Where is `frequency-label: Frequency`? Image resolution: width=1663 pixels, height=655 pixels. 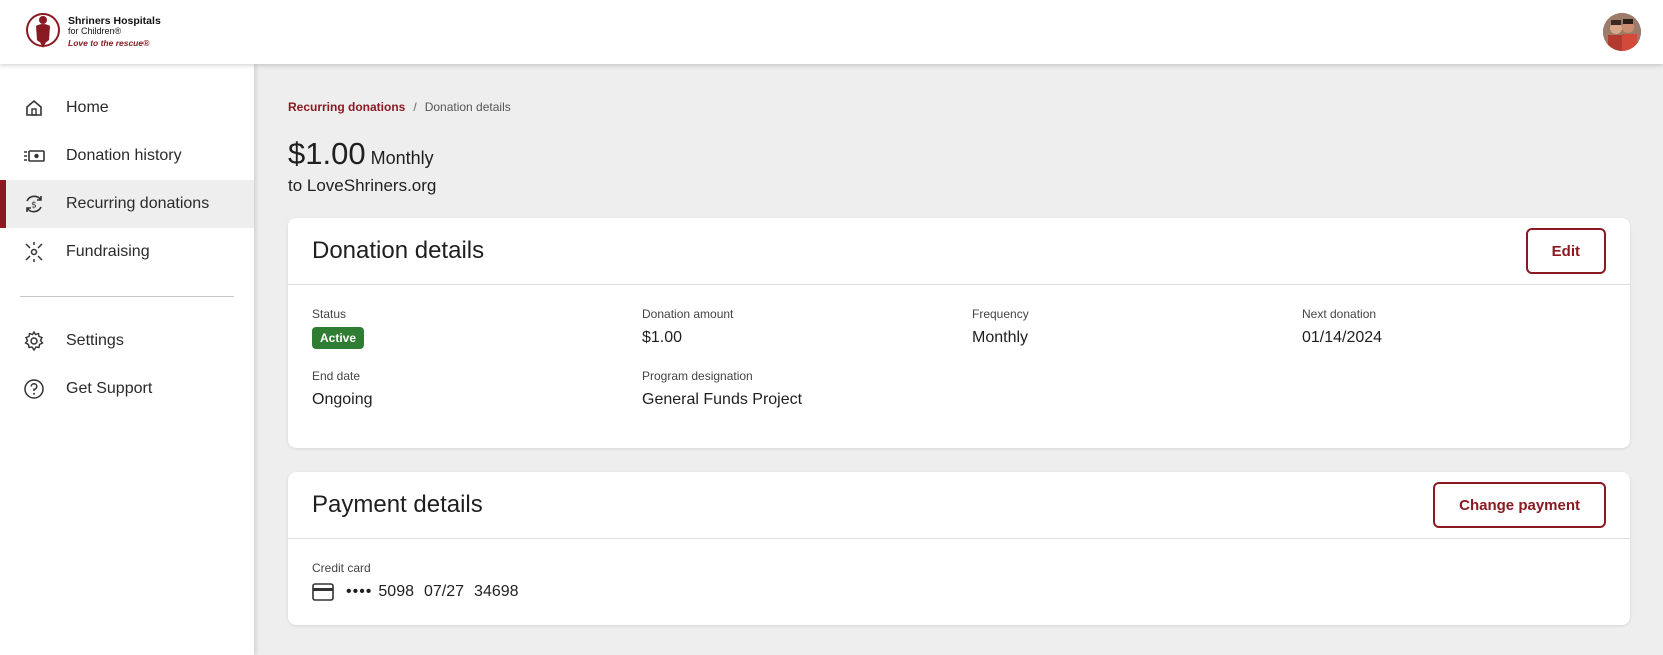
frequency-label: Frequency is located at coordinates (1000, 314).